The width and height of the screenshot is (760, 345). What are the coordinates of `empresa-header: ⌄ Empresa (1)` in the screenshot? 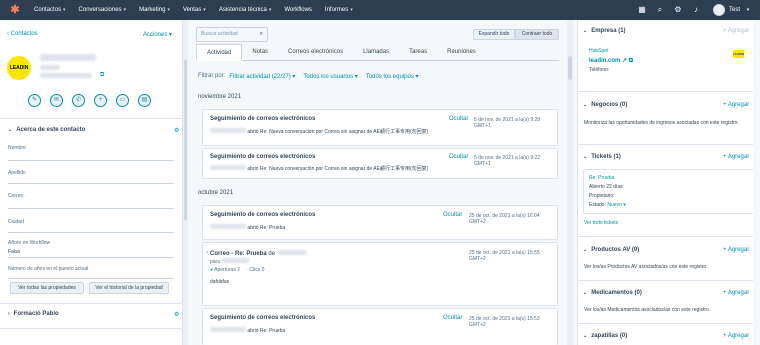 It's located at (604, 31).